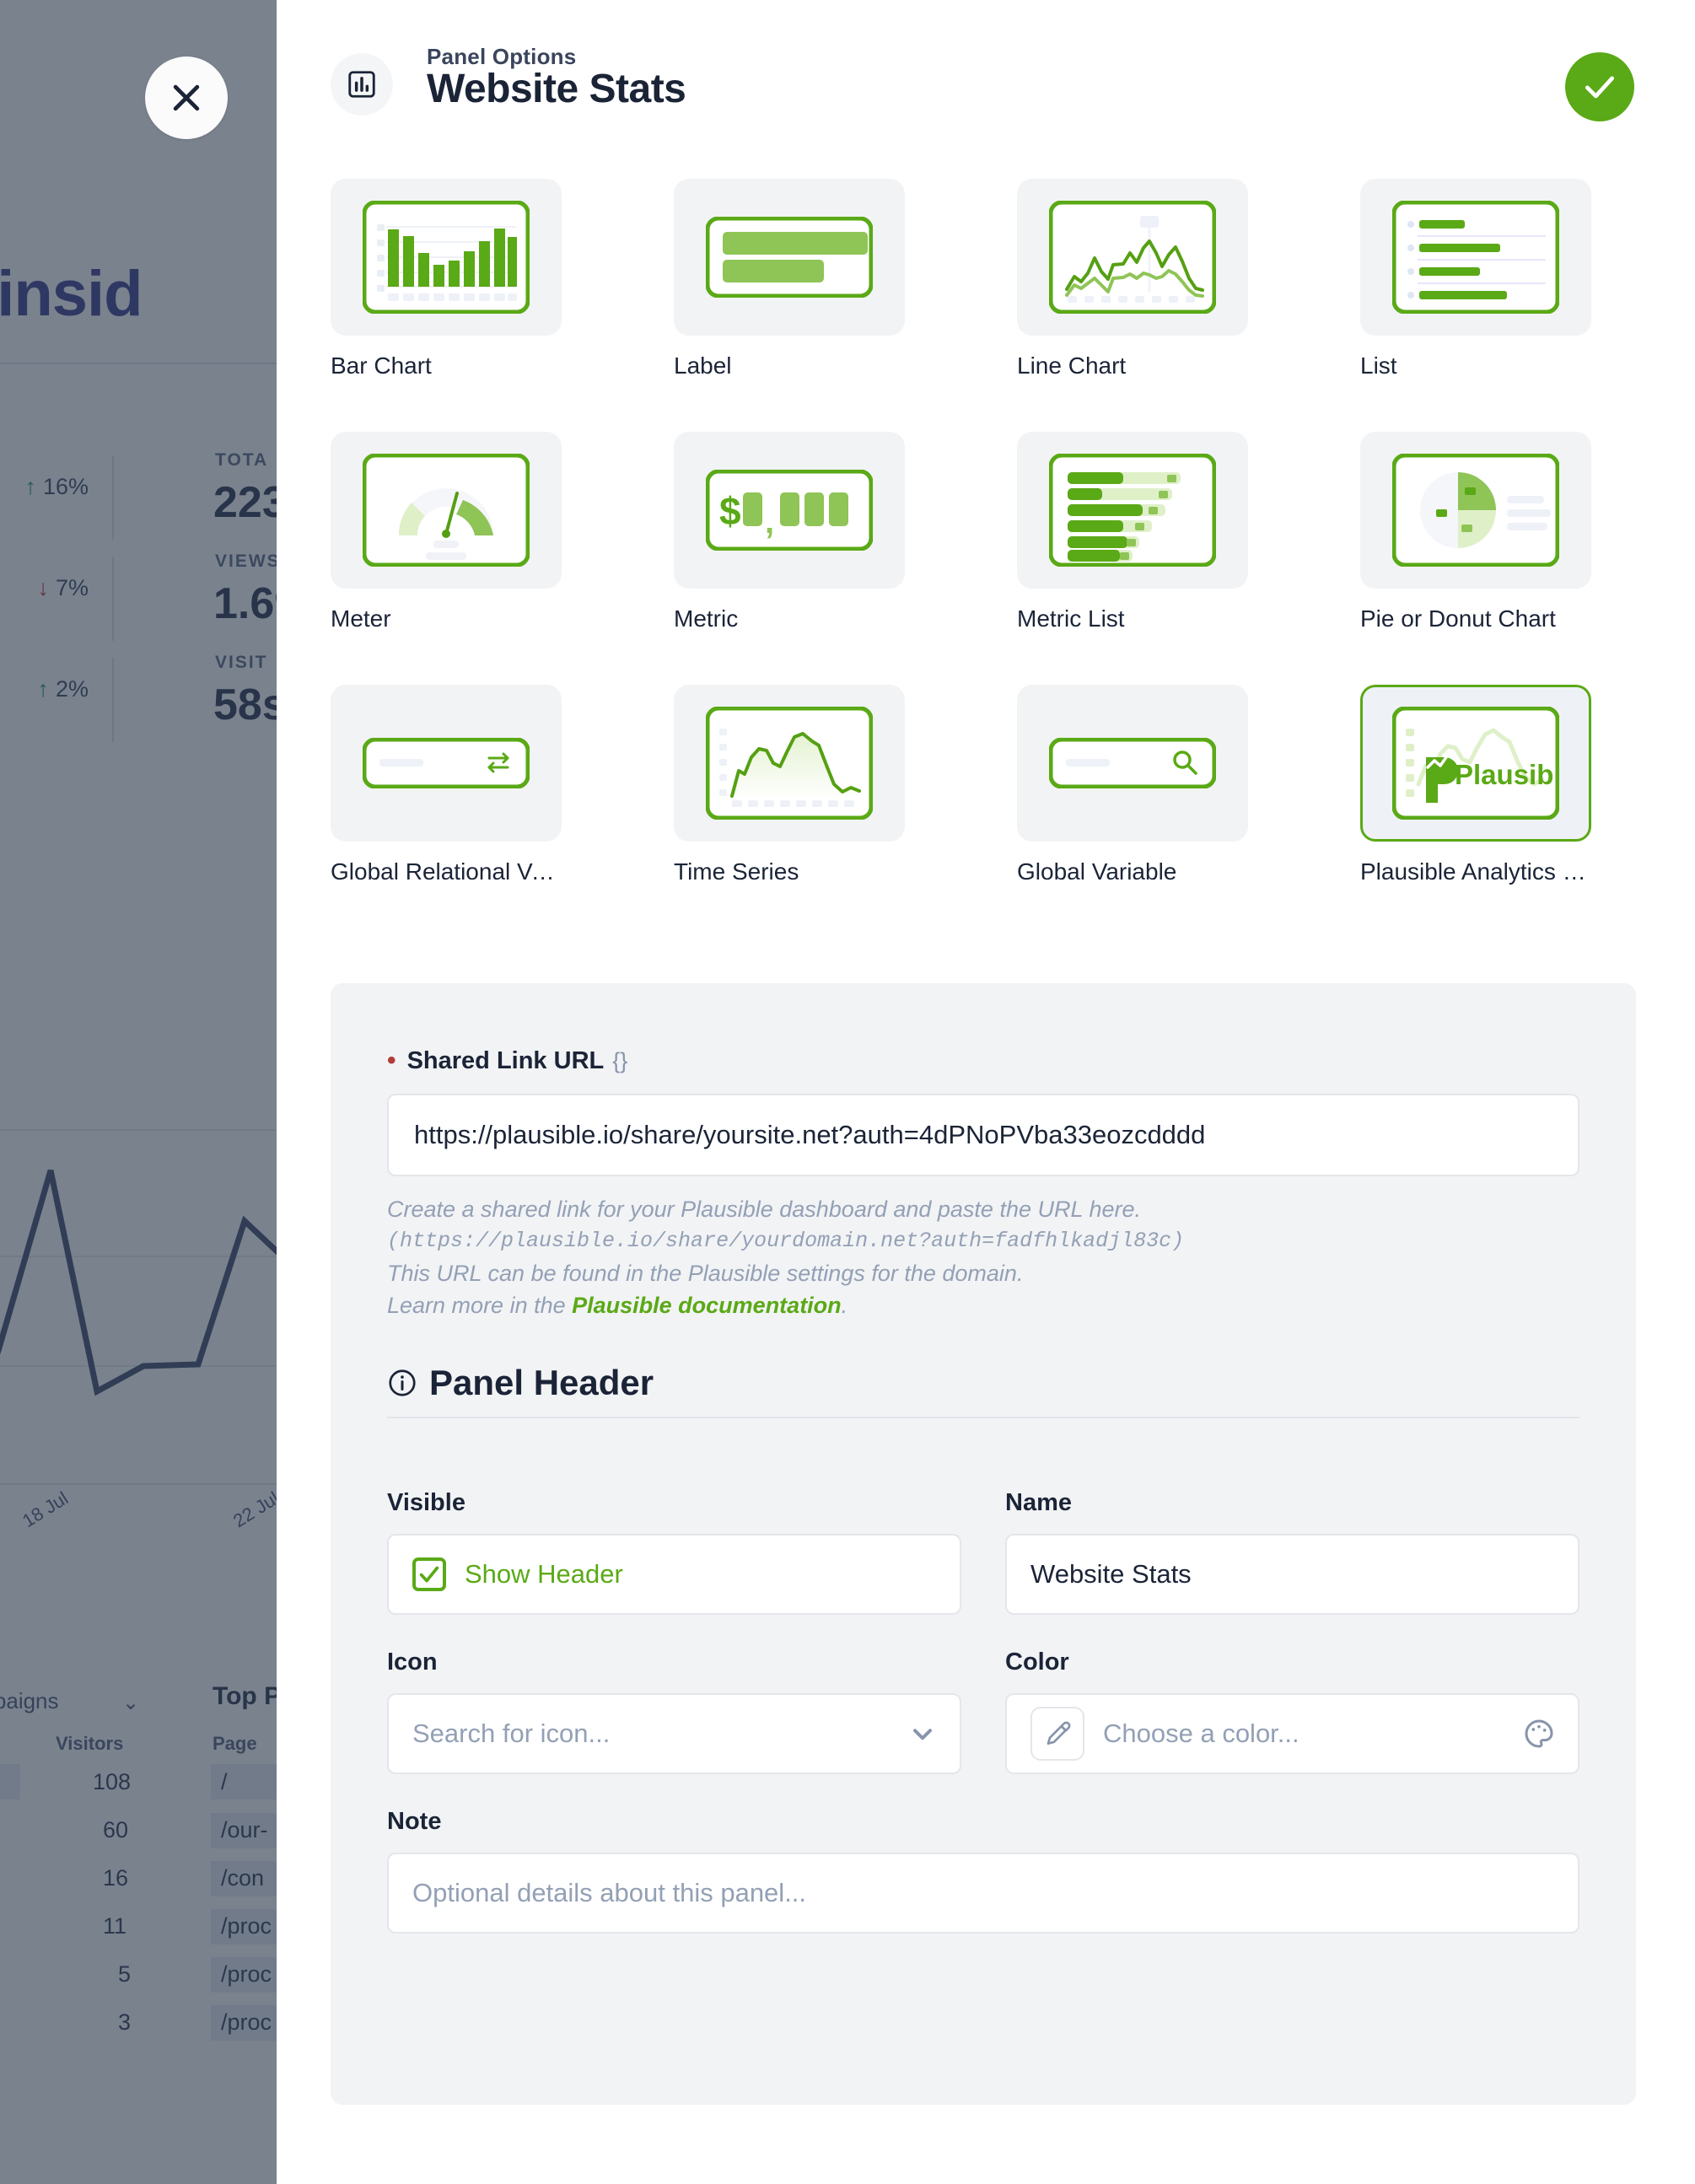 Image resolution: width=1695 pixels, height=2184 pixels. Describe the element at coordinates (1072, 365) in the screenshot. I see `panel-type-label: Line Chart` at that location.